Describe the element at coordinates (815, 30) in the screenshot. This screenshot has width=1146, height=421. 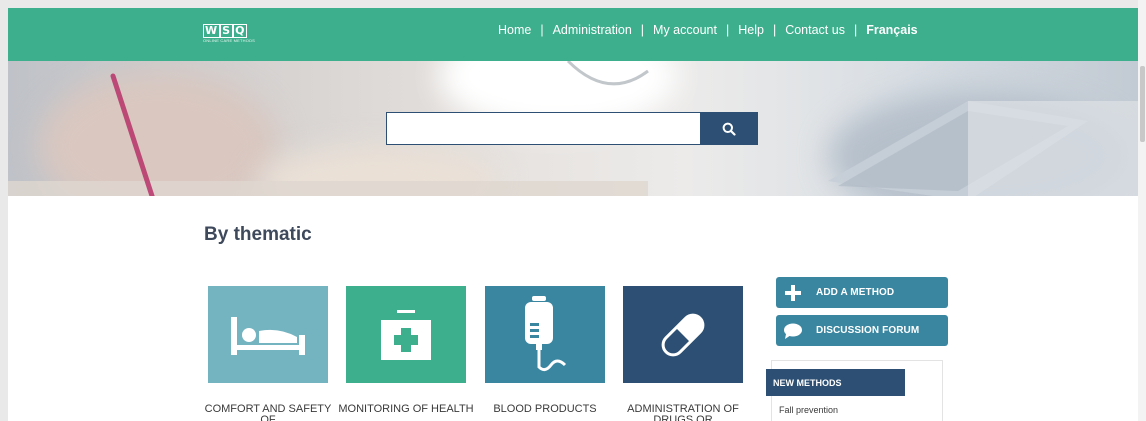
I see `nav-contact-us: Contact us` at that location.